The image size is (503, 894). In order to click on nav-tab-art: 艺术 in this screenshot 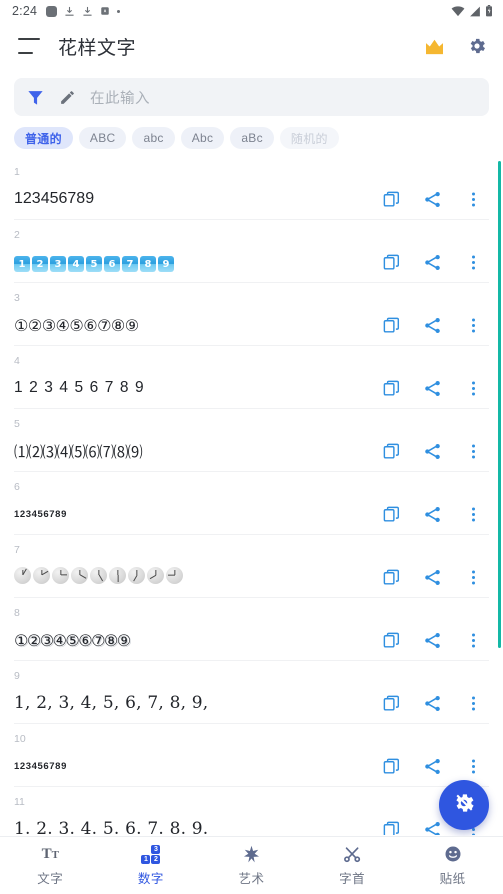, I will do `click(251, 865)`.